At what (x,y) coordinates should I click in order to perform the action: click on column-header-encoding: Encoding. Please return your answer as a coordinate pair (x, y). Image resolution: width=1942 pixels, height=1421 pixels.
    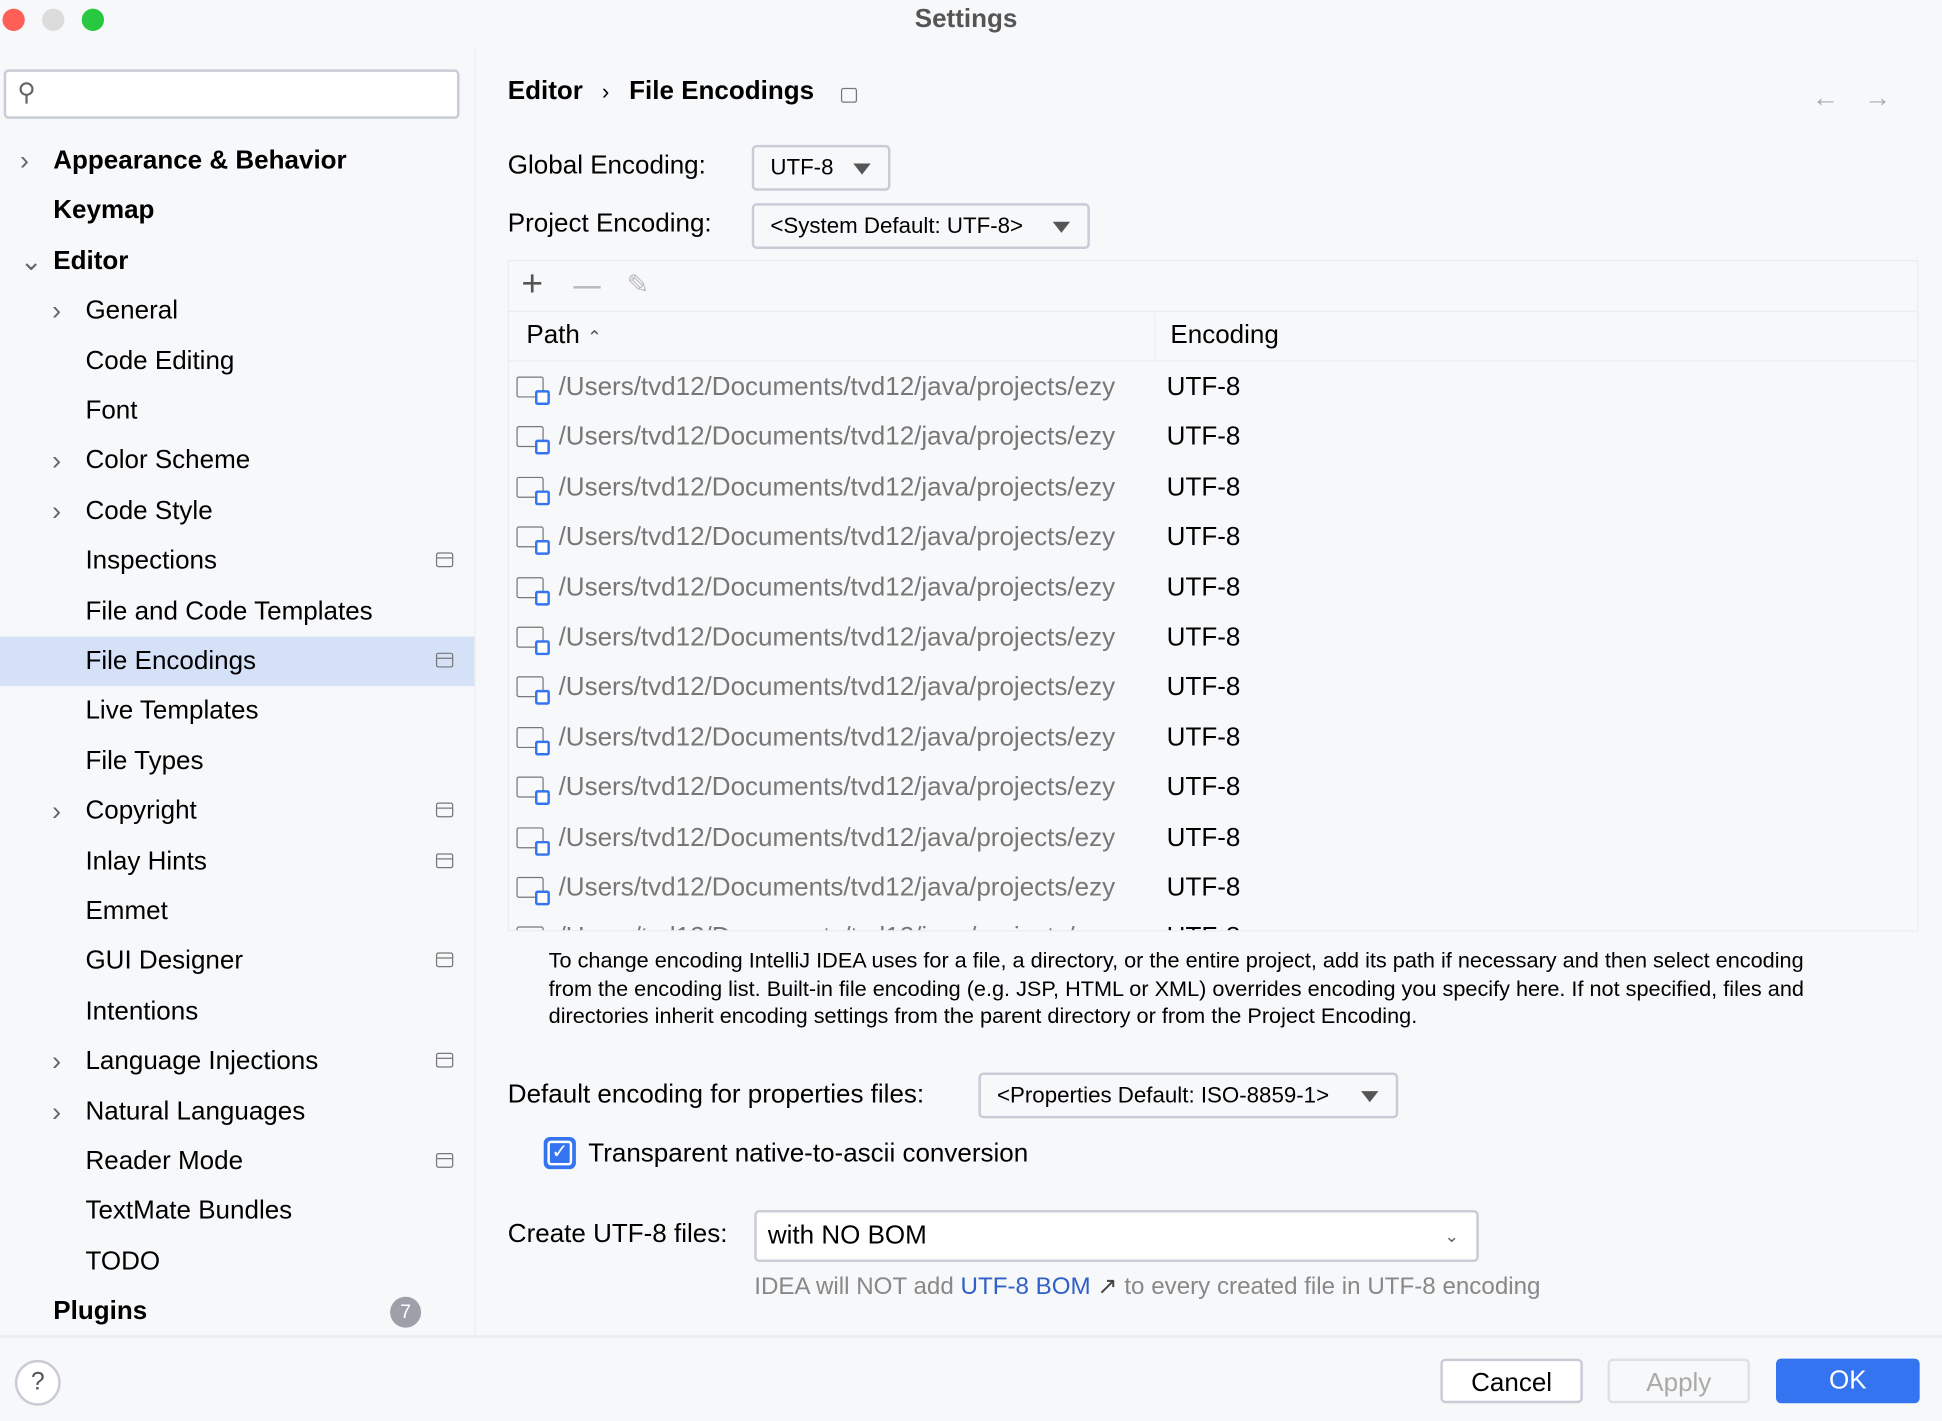
    Looking at the image, I should click on (1224, 336).